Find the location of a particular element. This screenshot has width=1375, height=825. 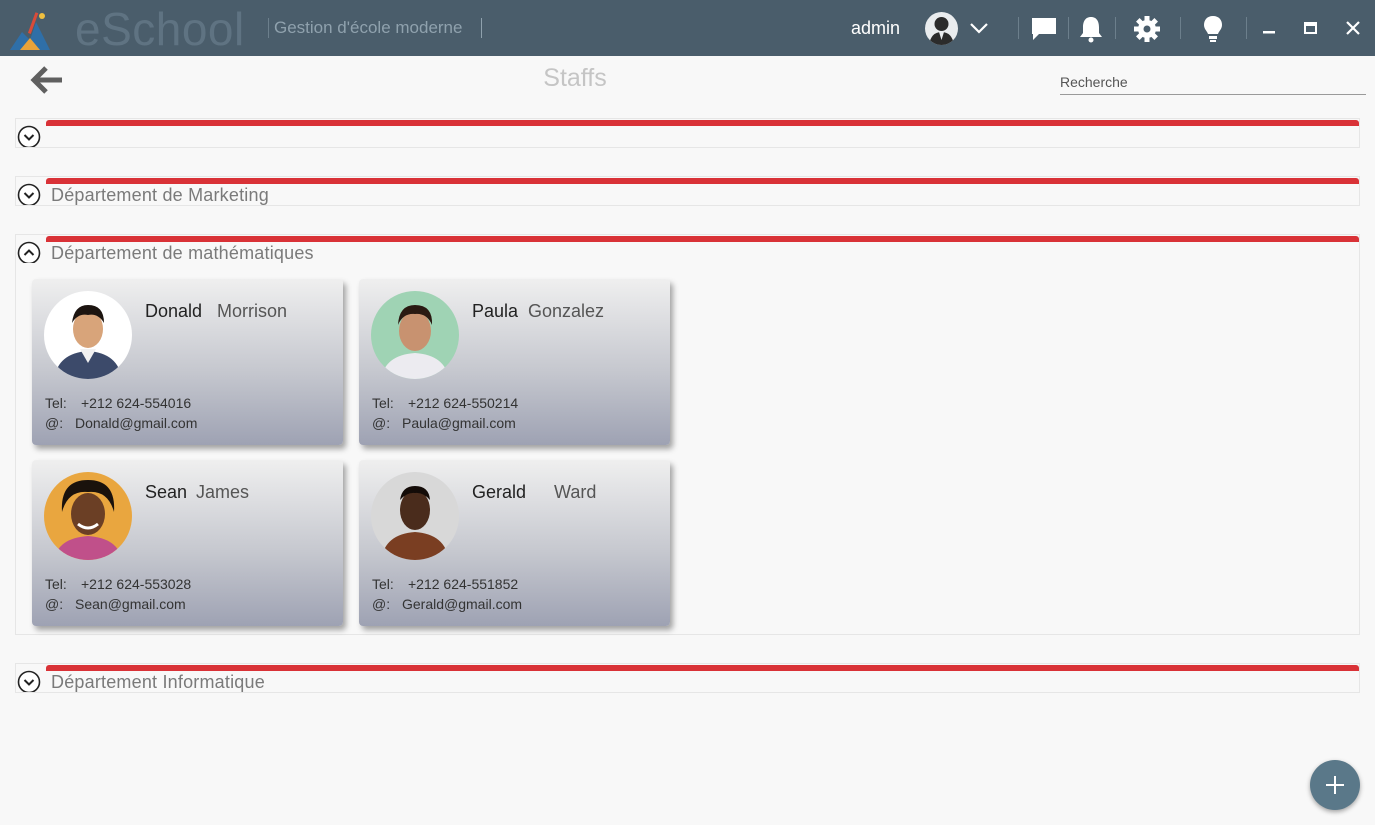

gear-icon is located at coordinates (1147, 29).